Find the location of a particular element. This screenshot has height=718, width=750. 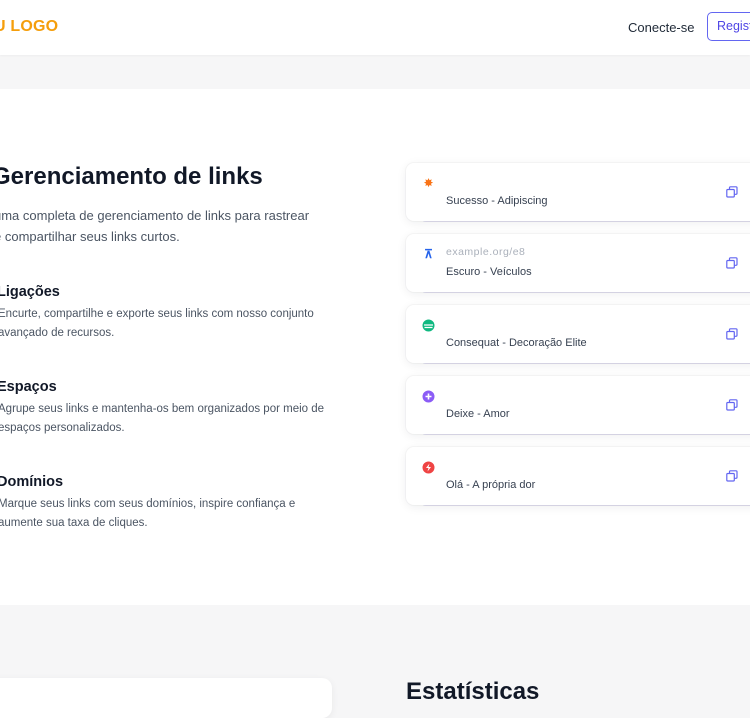

stats-preview-card is located at coordinates (166, 698).